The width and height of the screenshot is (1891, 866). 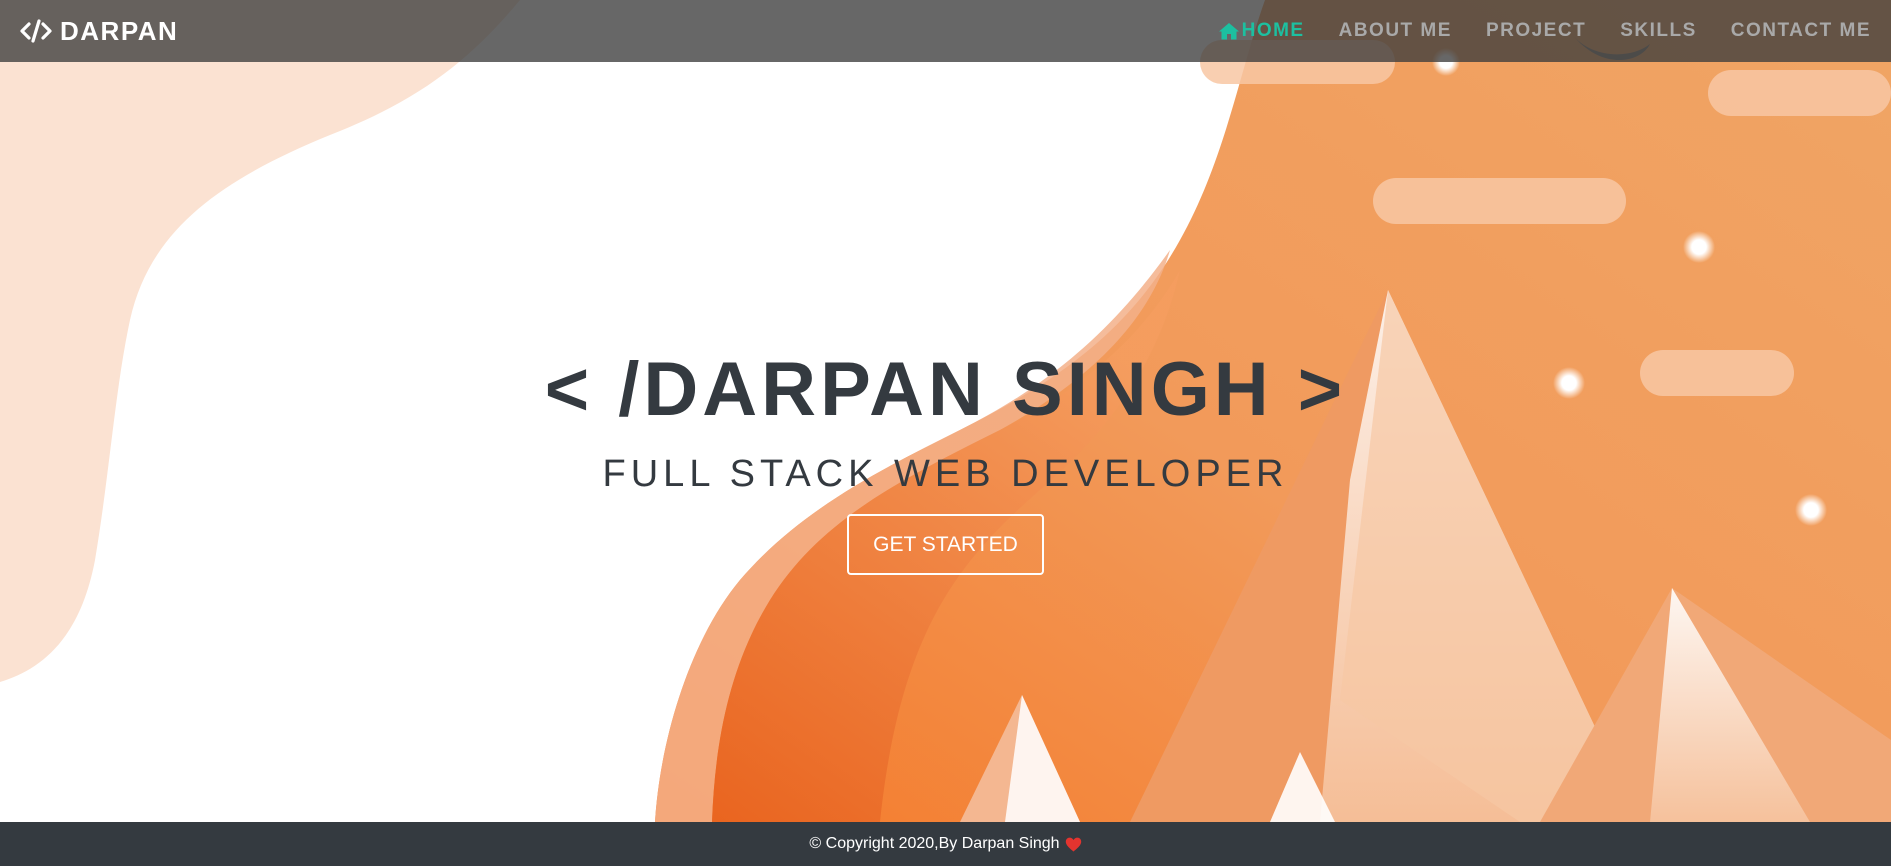 I want to click on heart-icon, so click(x=1073, y=844).